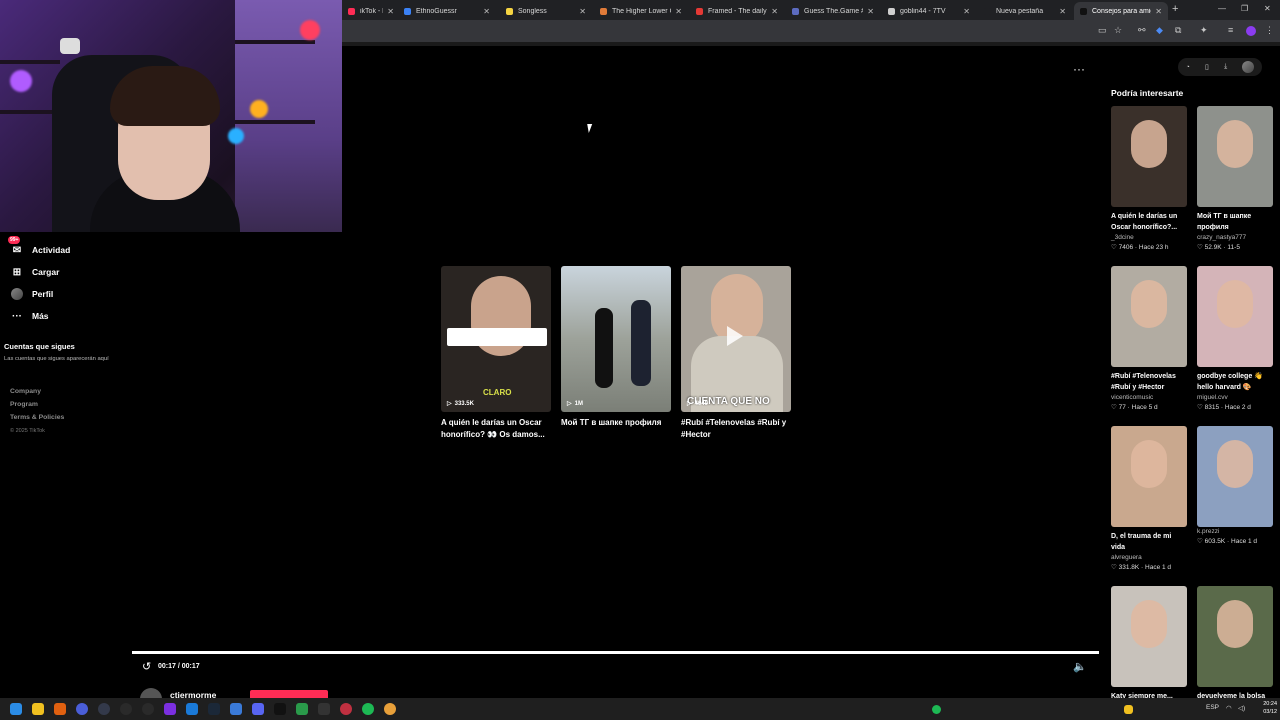 The width and height of the screenshot is (1280, 720). What do you see at coordinates (1212, 707) in the screenshot?
I see `language-indicator: ESP` at bounding box center [1212, 707].